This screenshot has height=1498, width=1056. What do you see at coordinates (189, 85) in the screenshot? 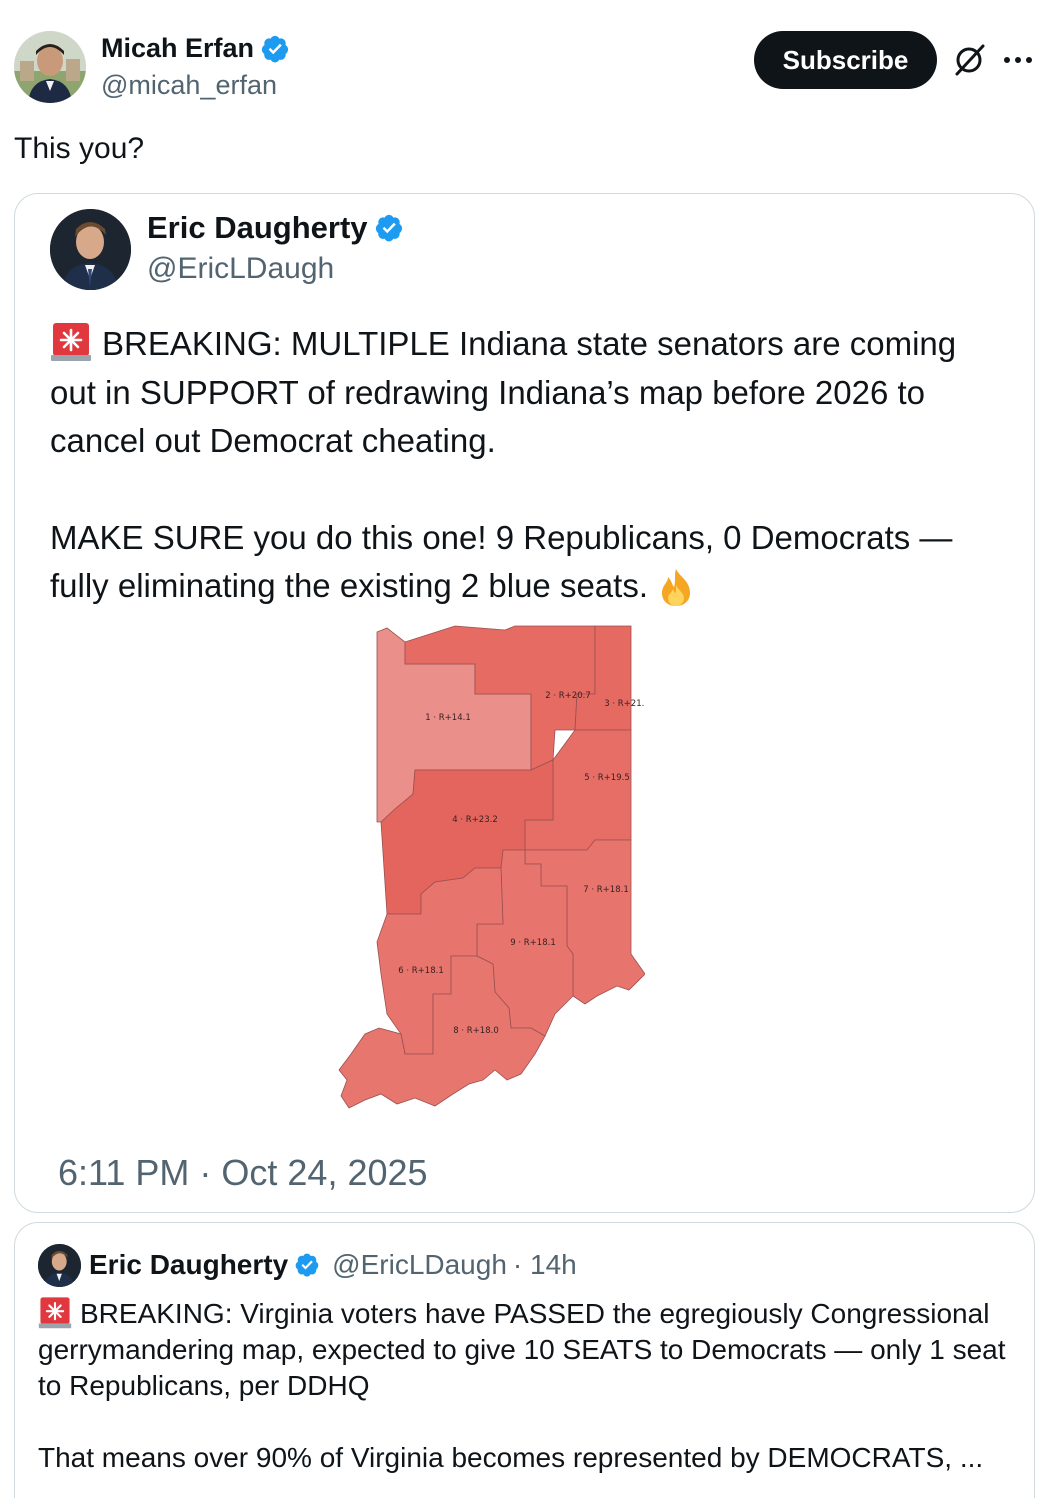
I see `author-handle: @micah_erfan` at bounding box center [189, 85].